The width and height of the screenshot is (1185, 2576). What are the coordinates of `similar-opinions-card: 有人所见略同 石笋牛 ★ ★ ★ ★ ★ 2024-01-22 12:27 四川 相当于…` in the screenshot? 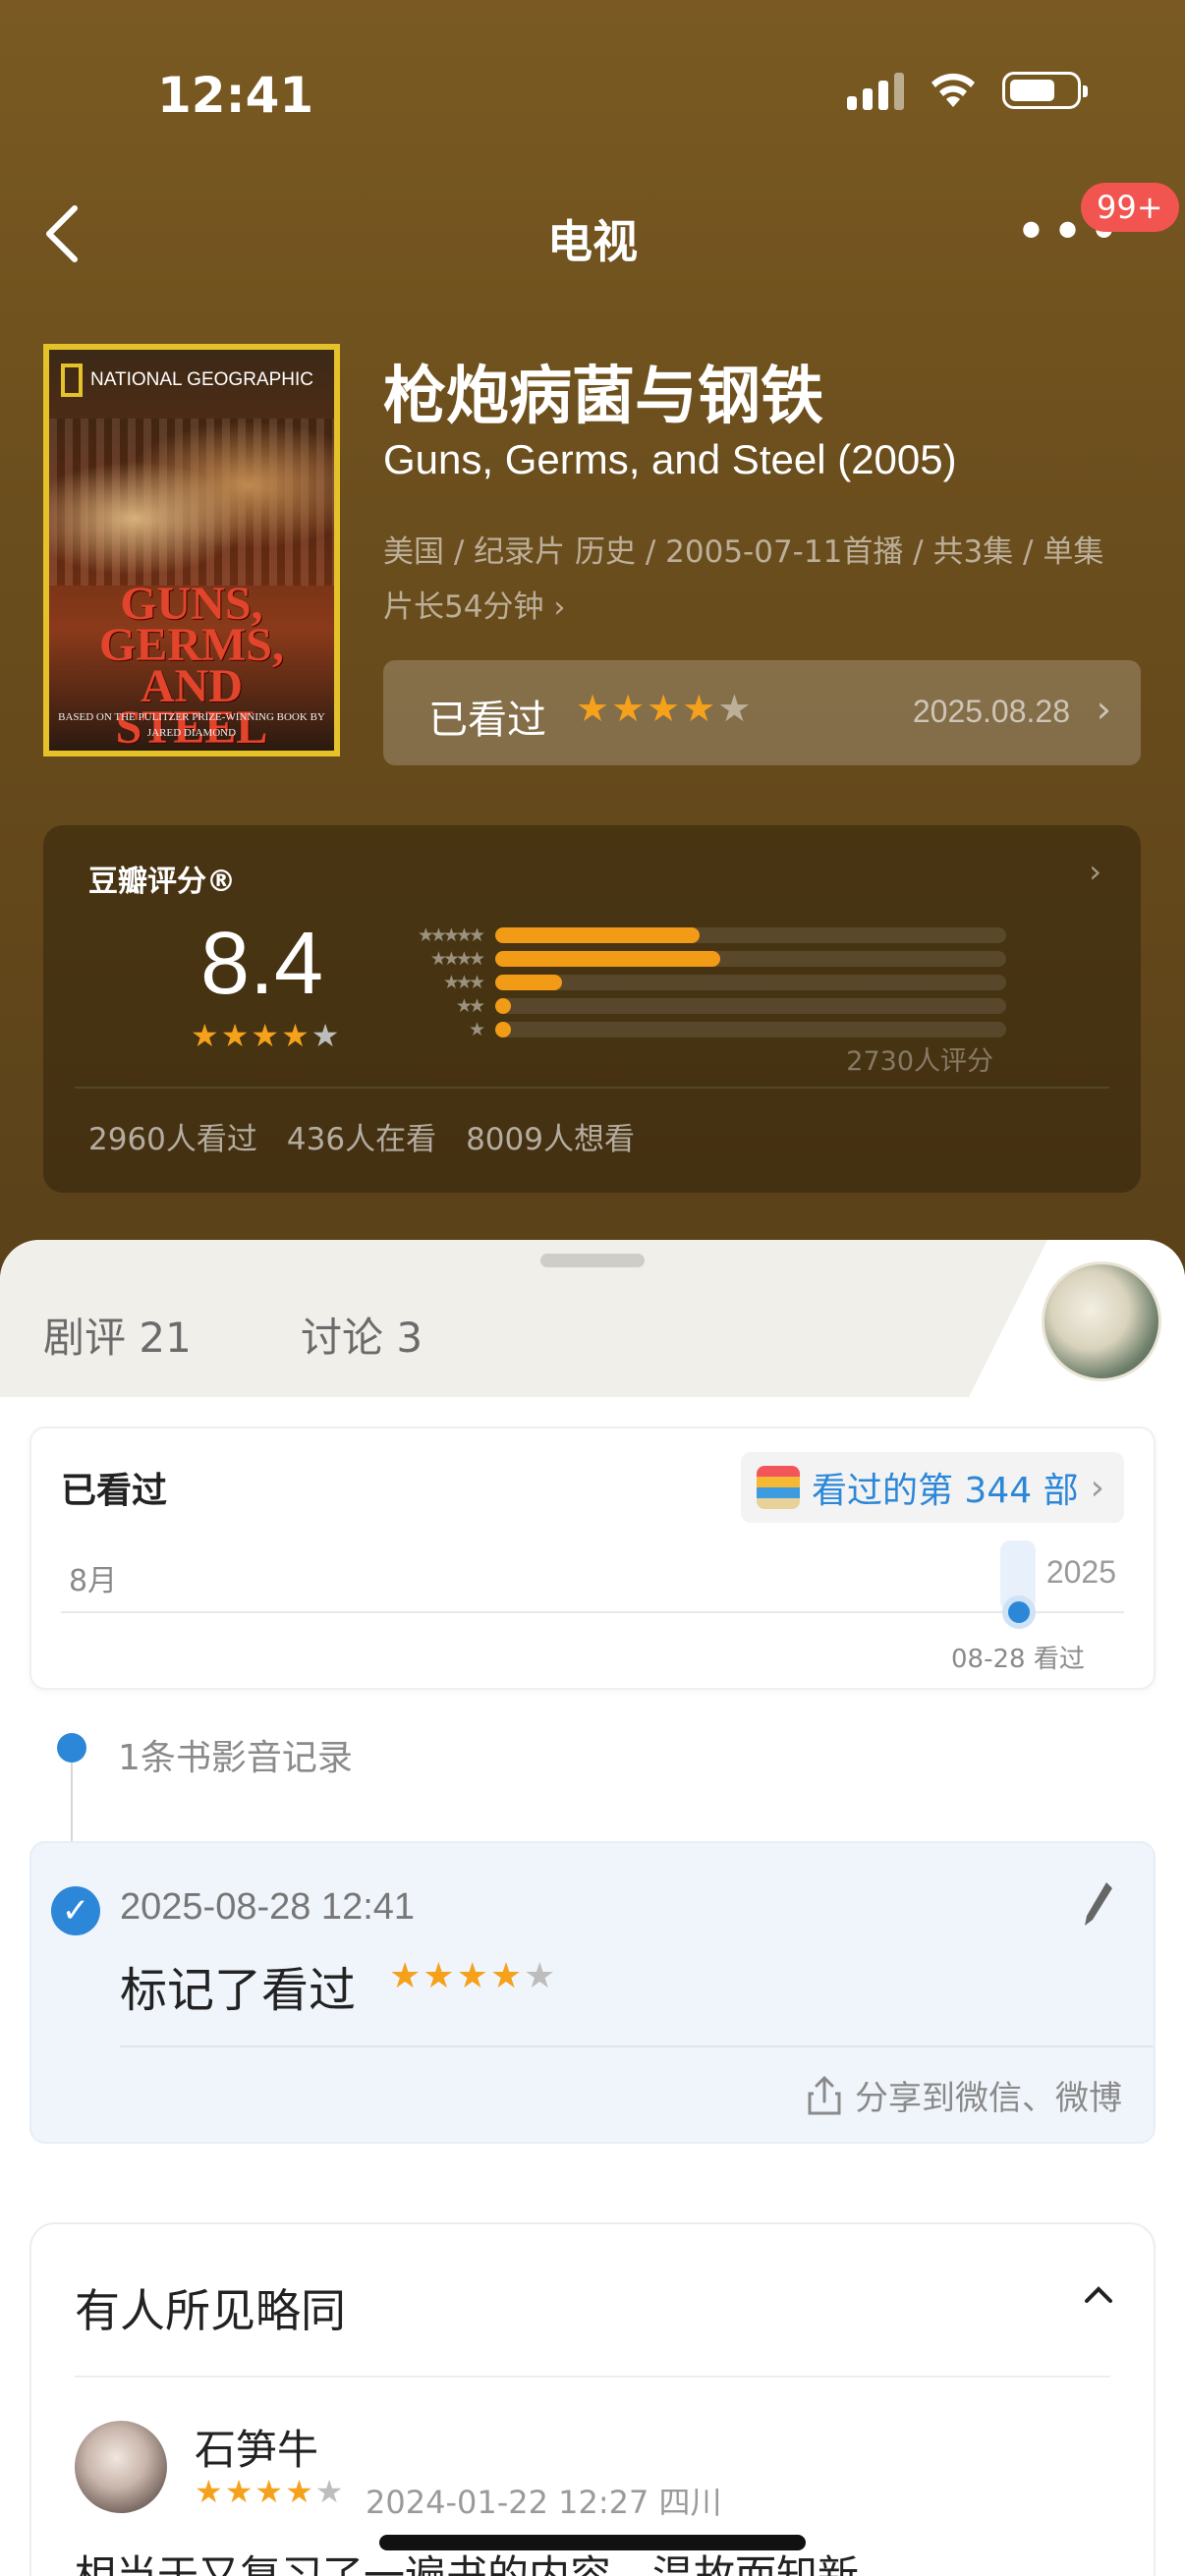 It's located at (592, 2399).